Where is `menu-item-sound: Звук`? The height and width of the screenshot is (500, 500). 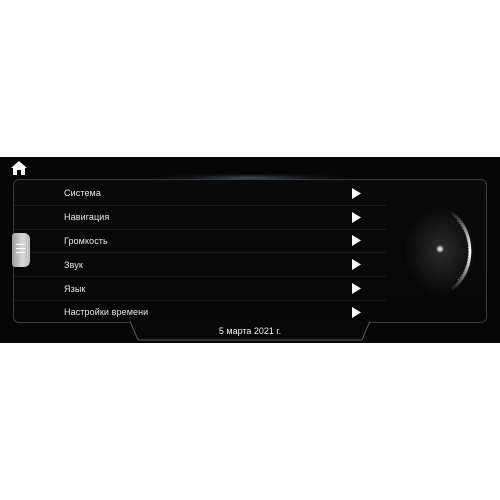 menu-item-sound: Звук is located at coordinates (200, 265).